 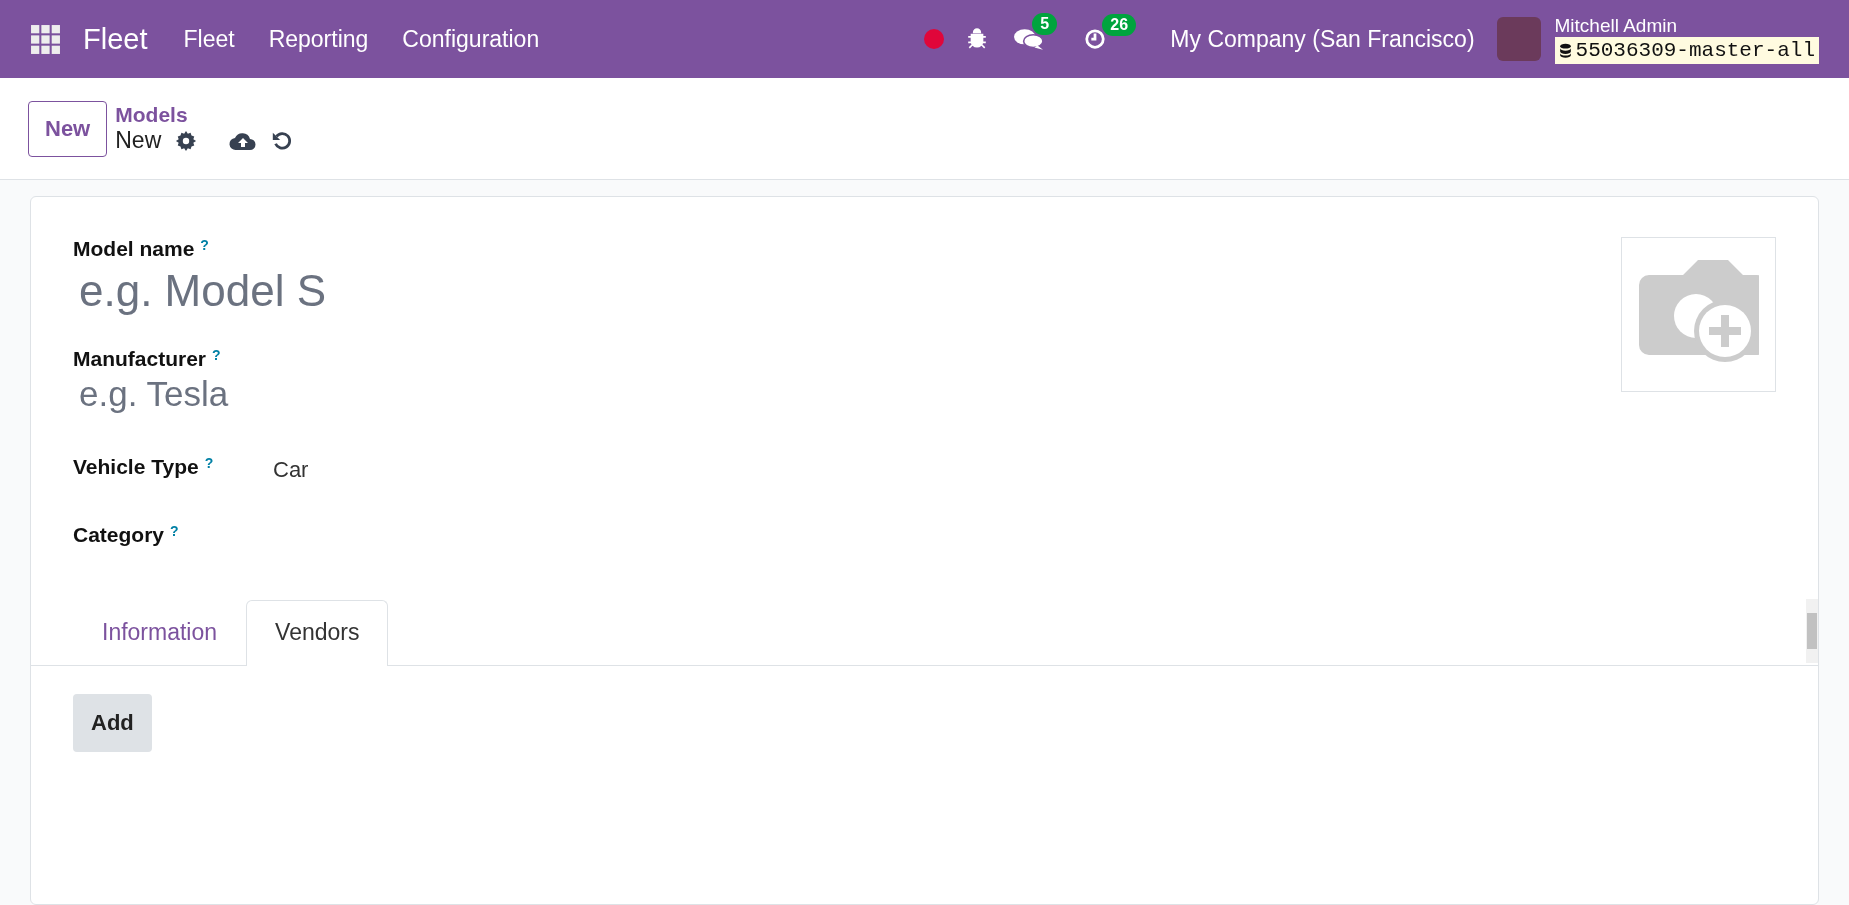 What do you see at coordinates (1565, 50) in the screenshot?
I see `database-icon` at bounding box center [1565, 50].